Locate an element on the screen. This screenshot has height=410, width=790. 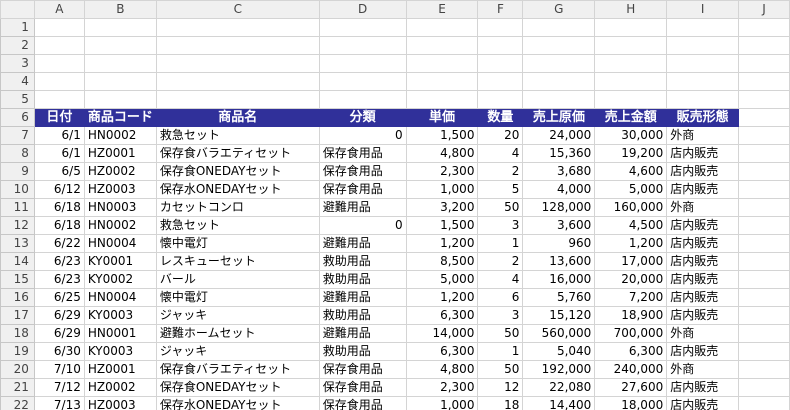
column-header: I is located at coordinates (703, 9).